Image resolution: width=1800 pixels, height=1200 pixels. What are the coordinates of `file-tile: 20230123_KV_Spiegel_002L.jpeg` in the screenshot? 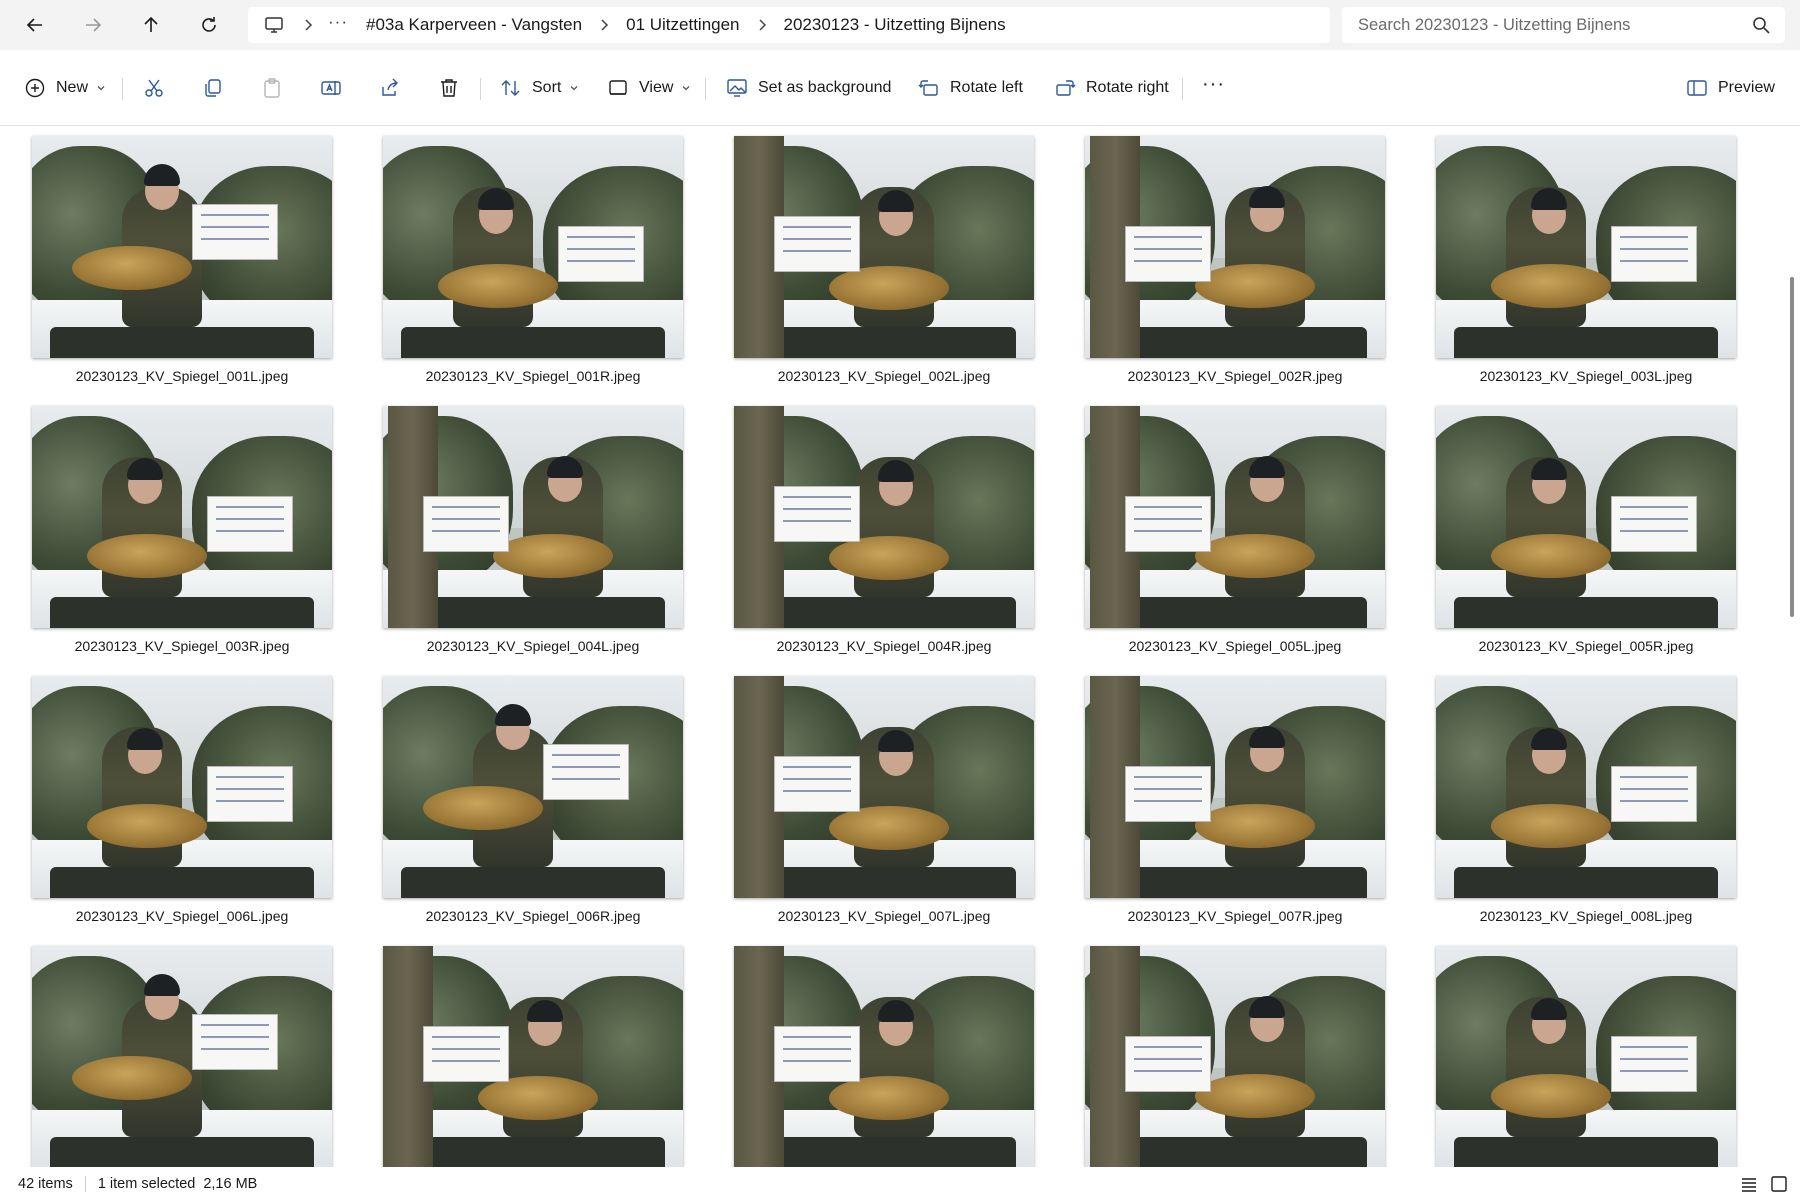 It's located at (884, 261).